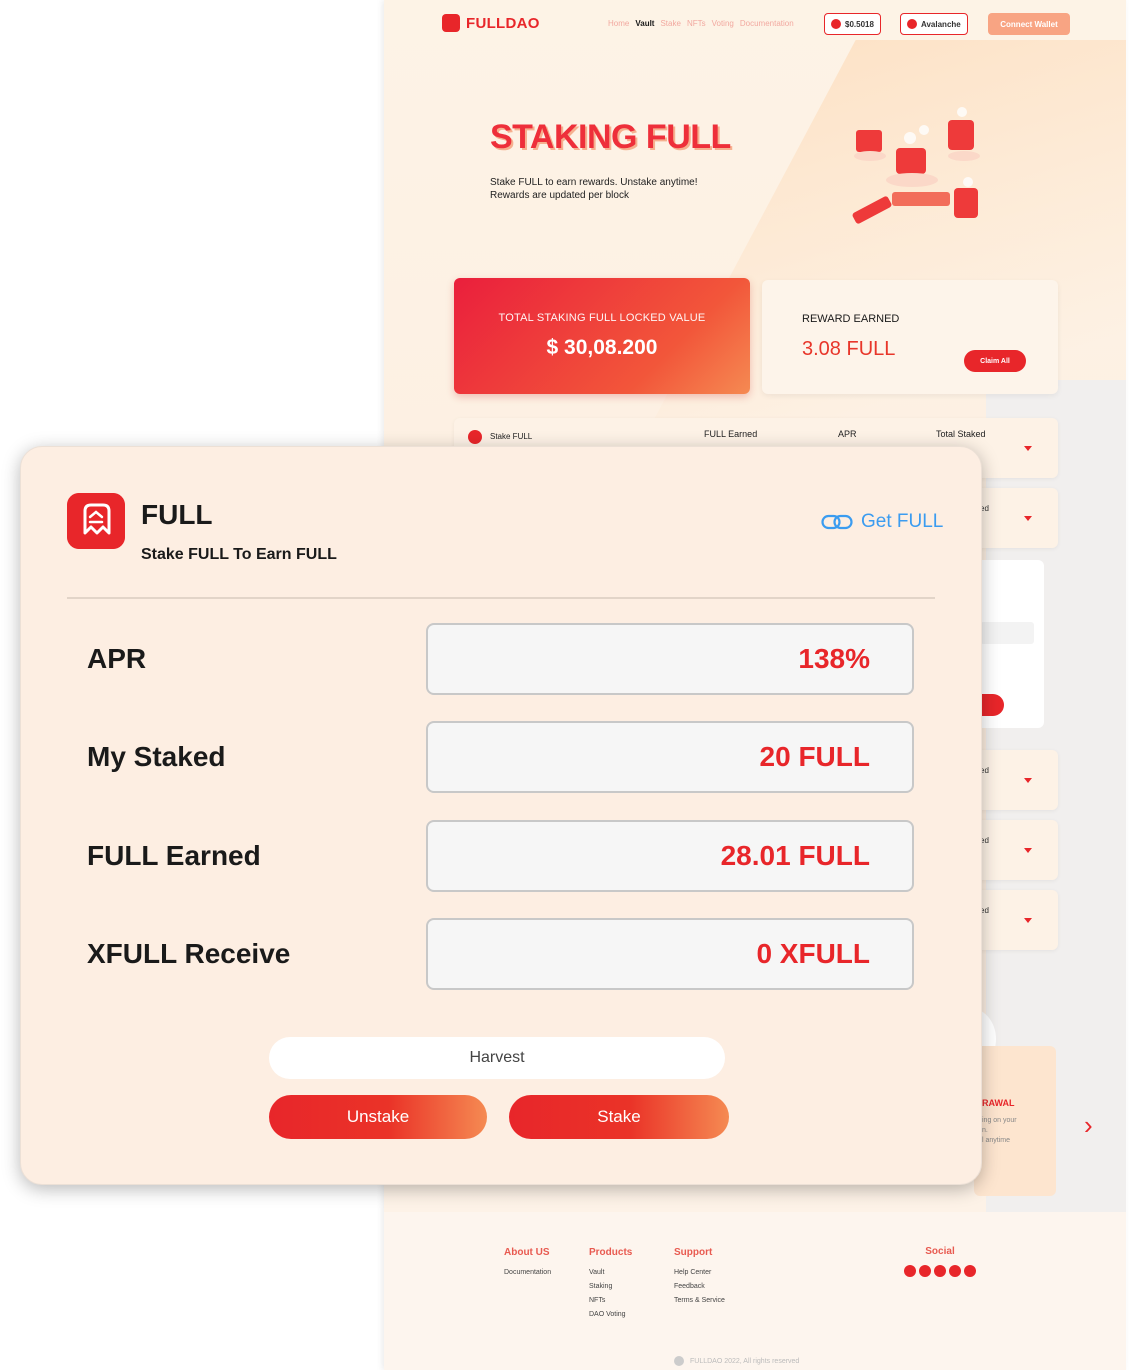  I want to click on xfull-receive-label: XFULL Receive, so click(189, 953).